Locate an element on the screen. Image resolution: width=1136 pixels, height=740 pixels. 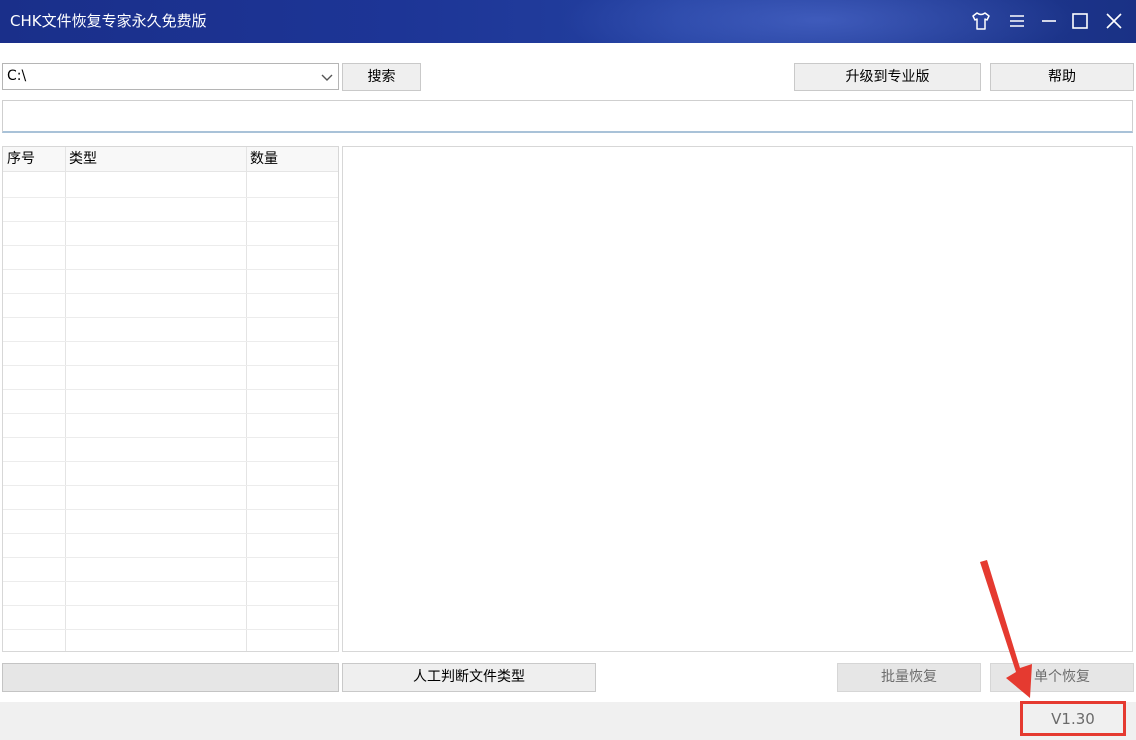
path-display-field is located at coordinates (567, 116).